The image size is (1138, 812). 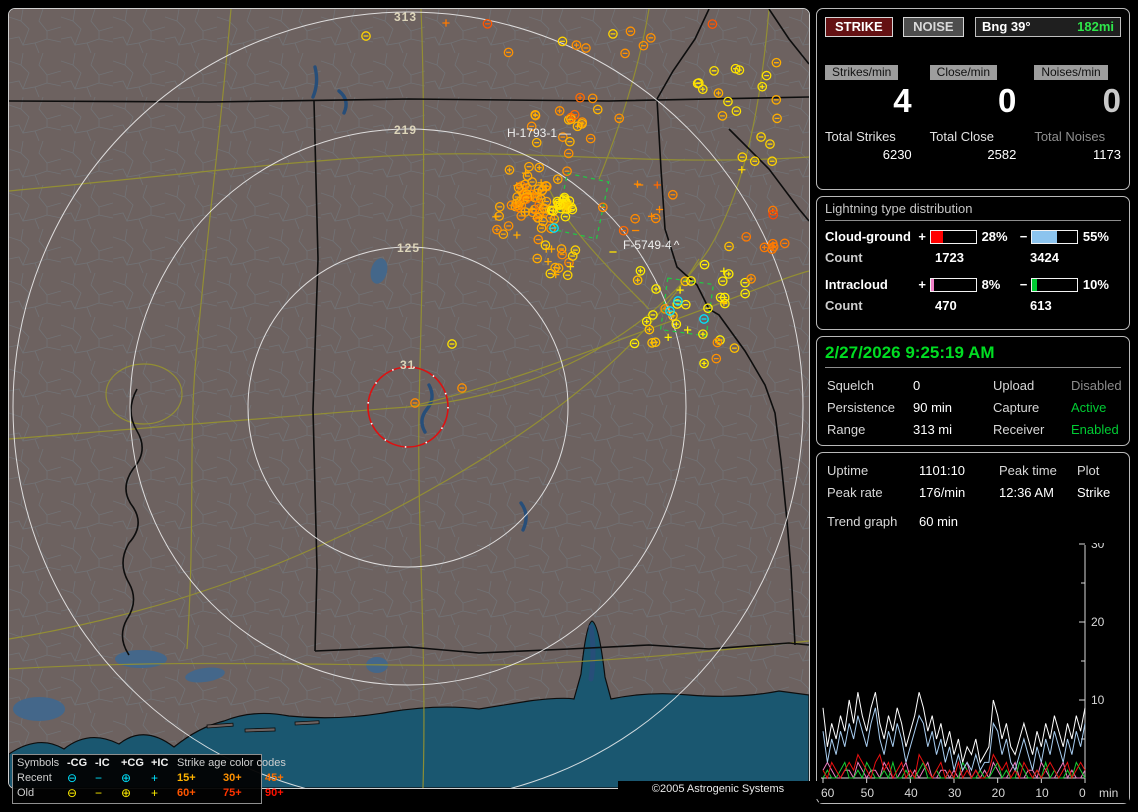 What do you see at coordinates (917, 385) in the screenshot?
I see `squelch-value: 0` at bounding box center [917, 385].